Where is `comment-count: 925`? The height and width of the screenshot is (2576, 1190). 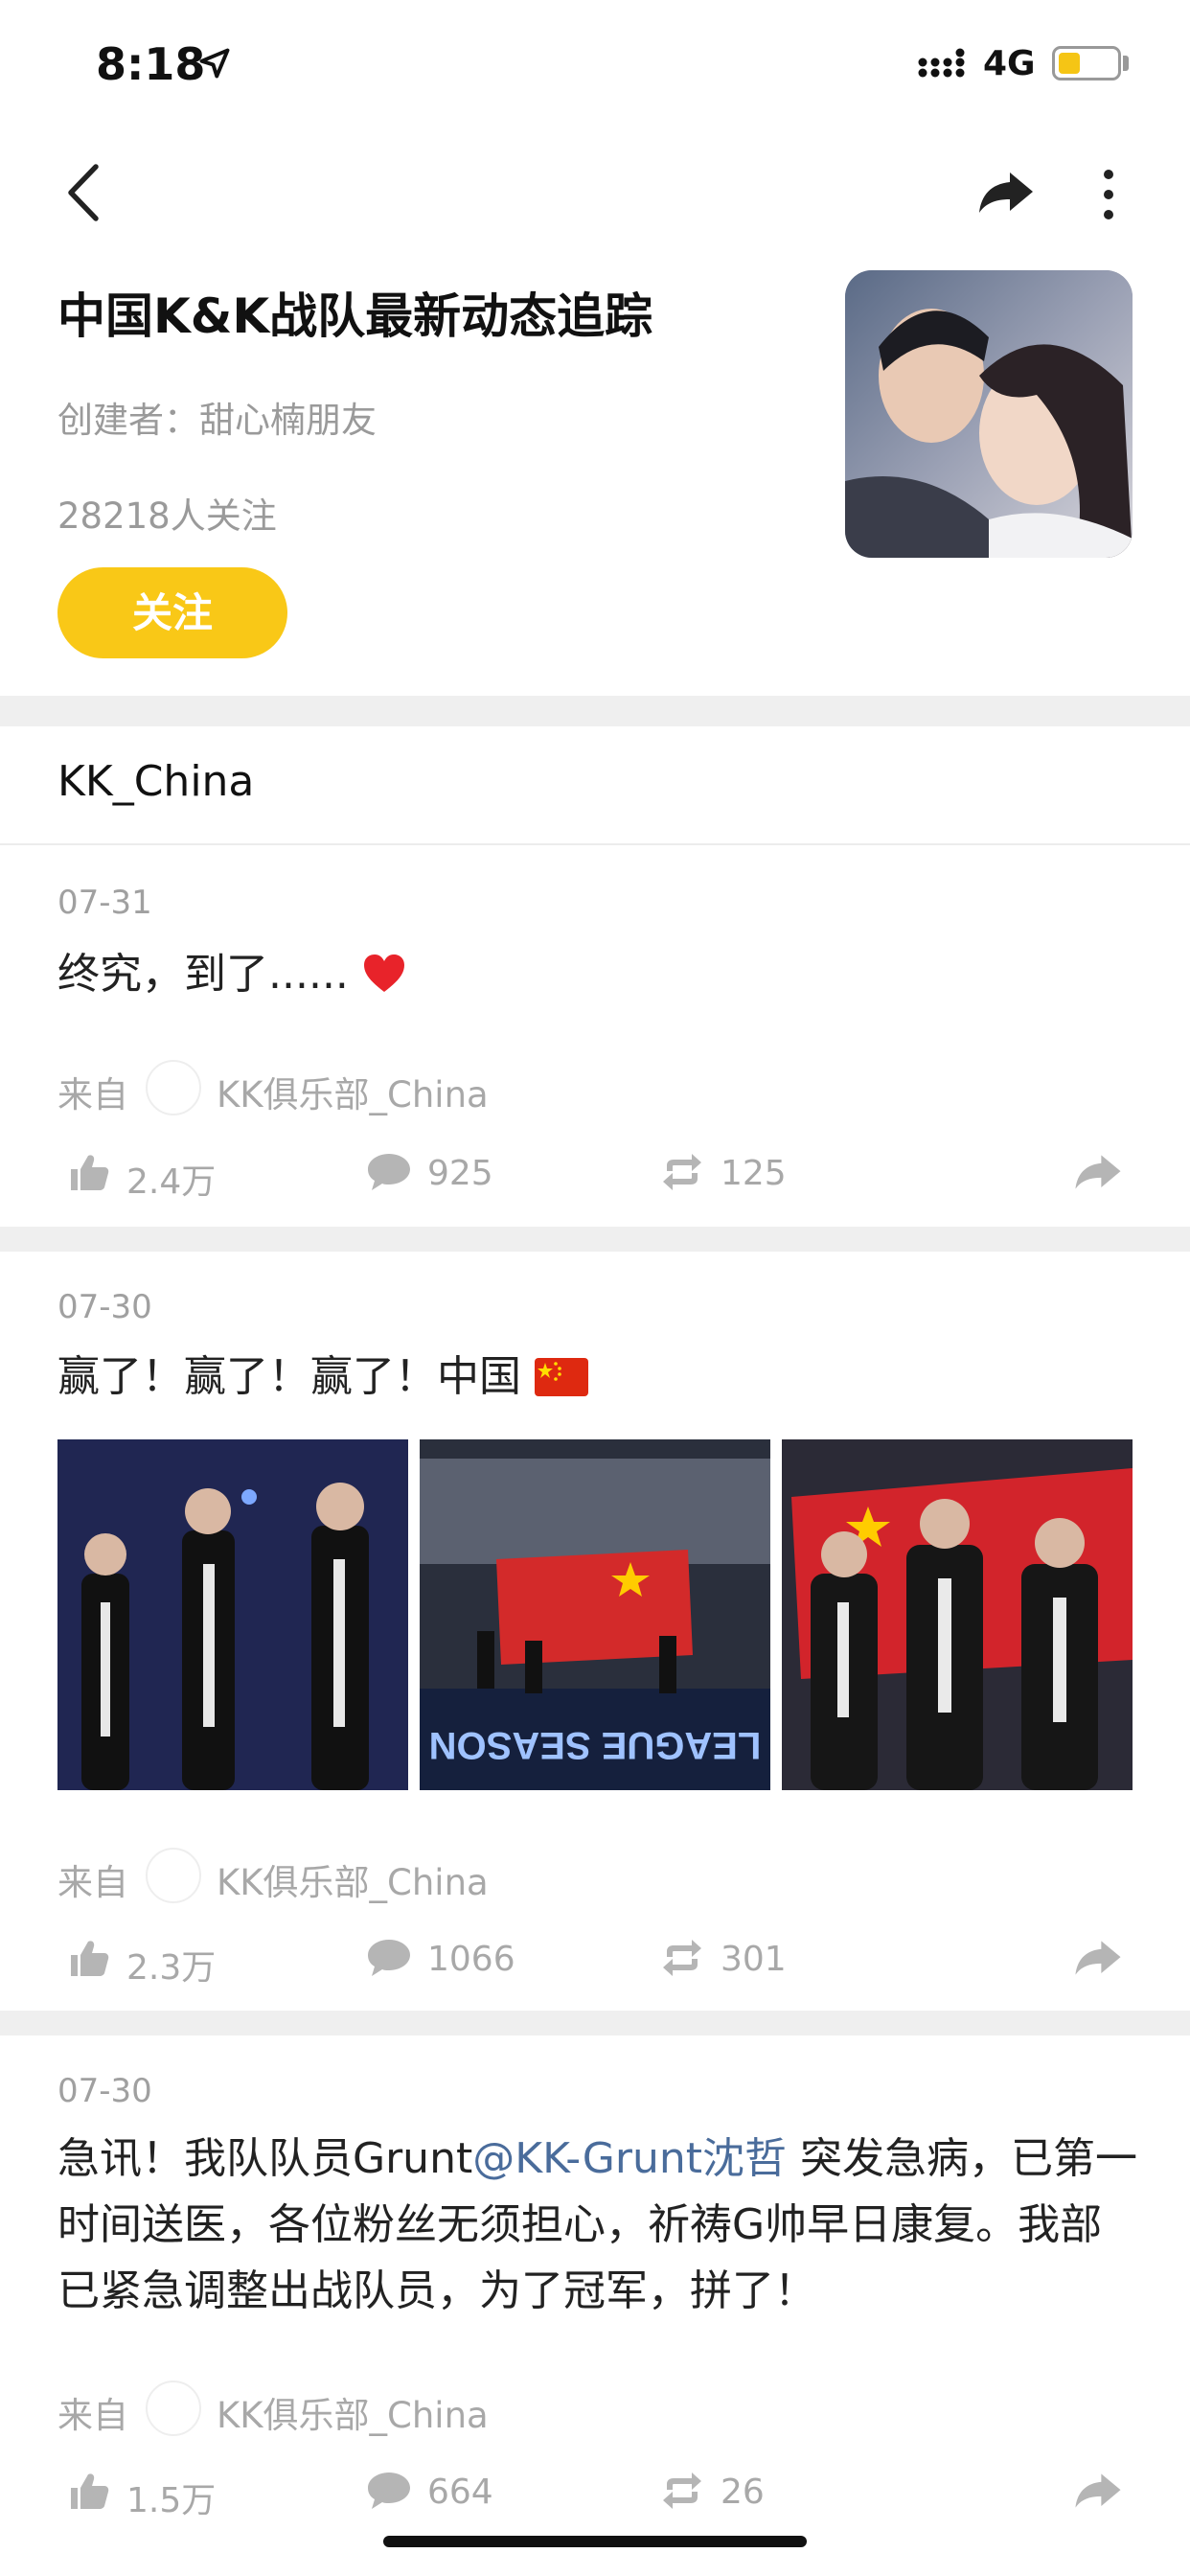
comment-count: 925 is located at coordinates (460, 1173).